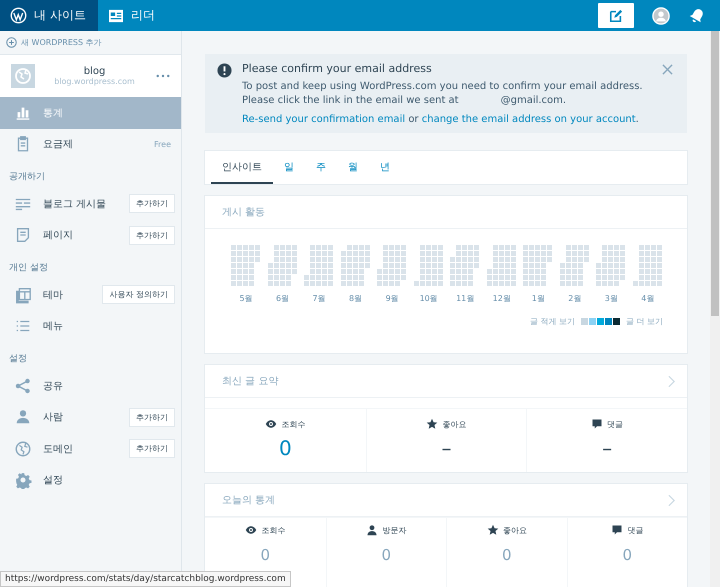 Image resolution: width=720 pixels, height=587 pixels. What do you see at coordinates (283, 298) in the screenshot?
I see `month-label: 6월` at bounding box center [283, 298].